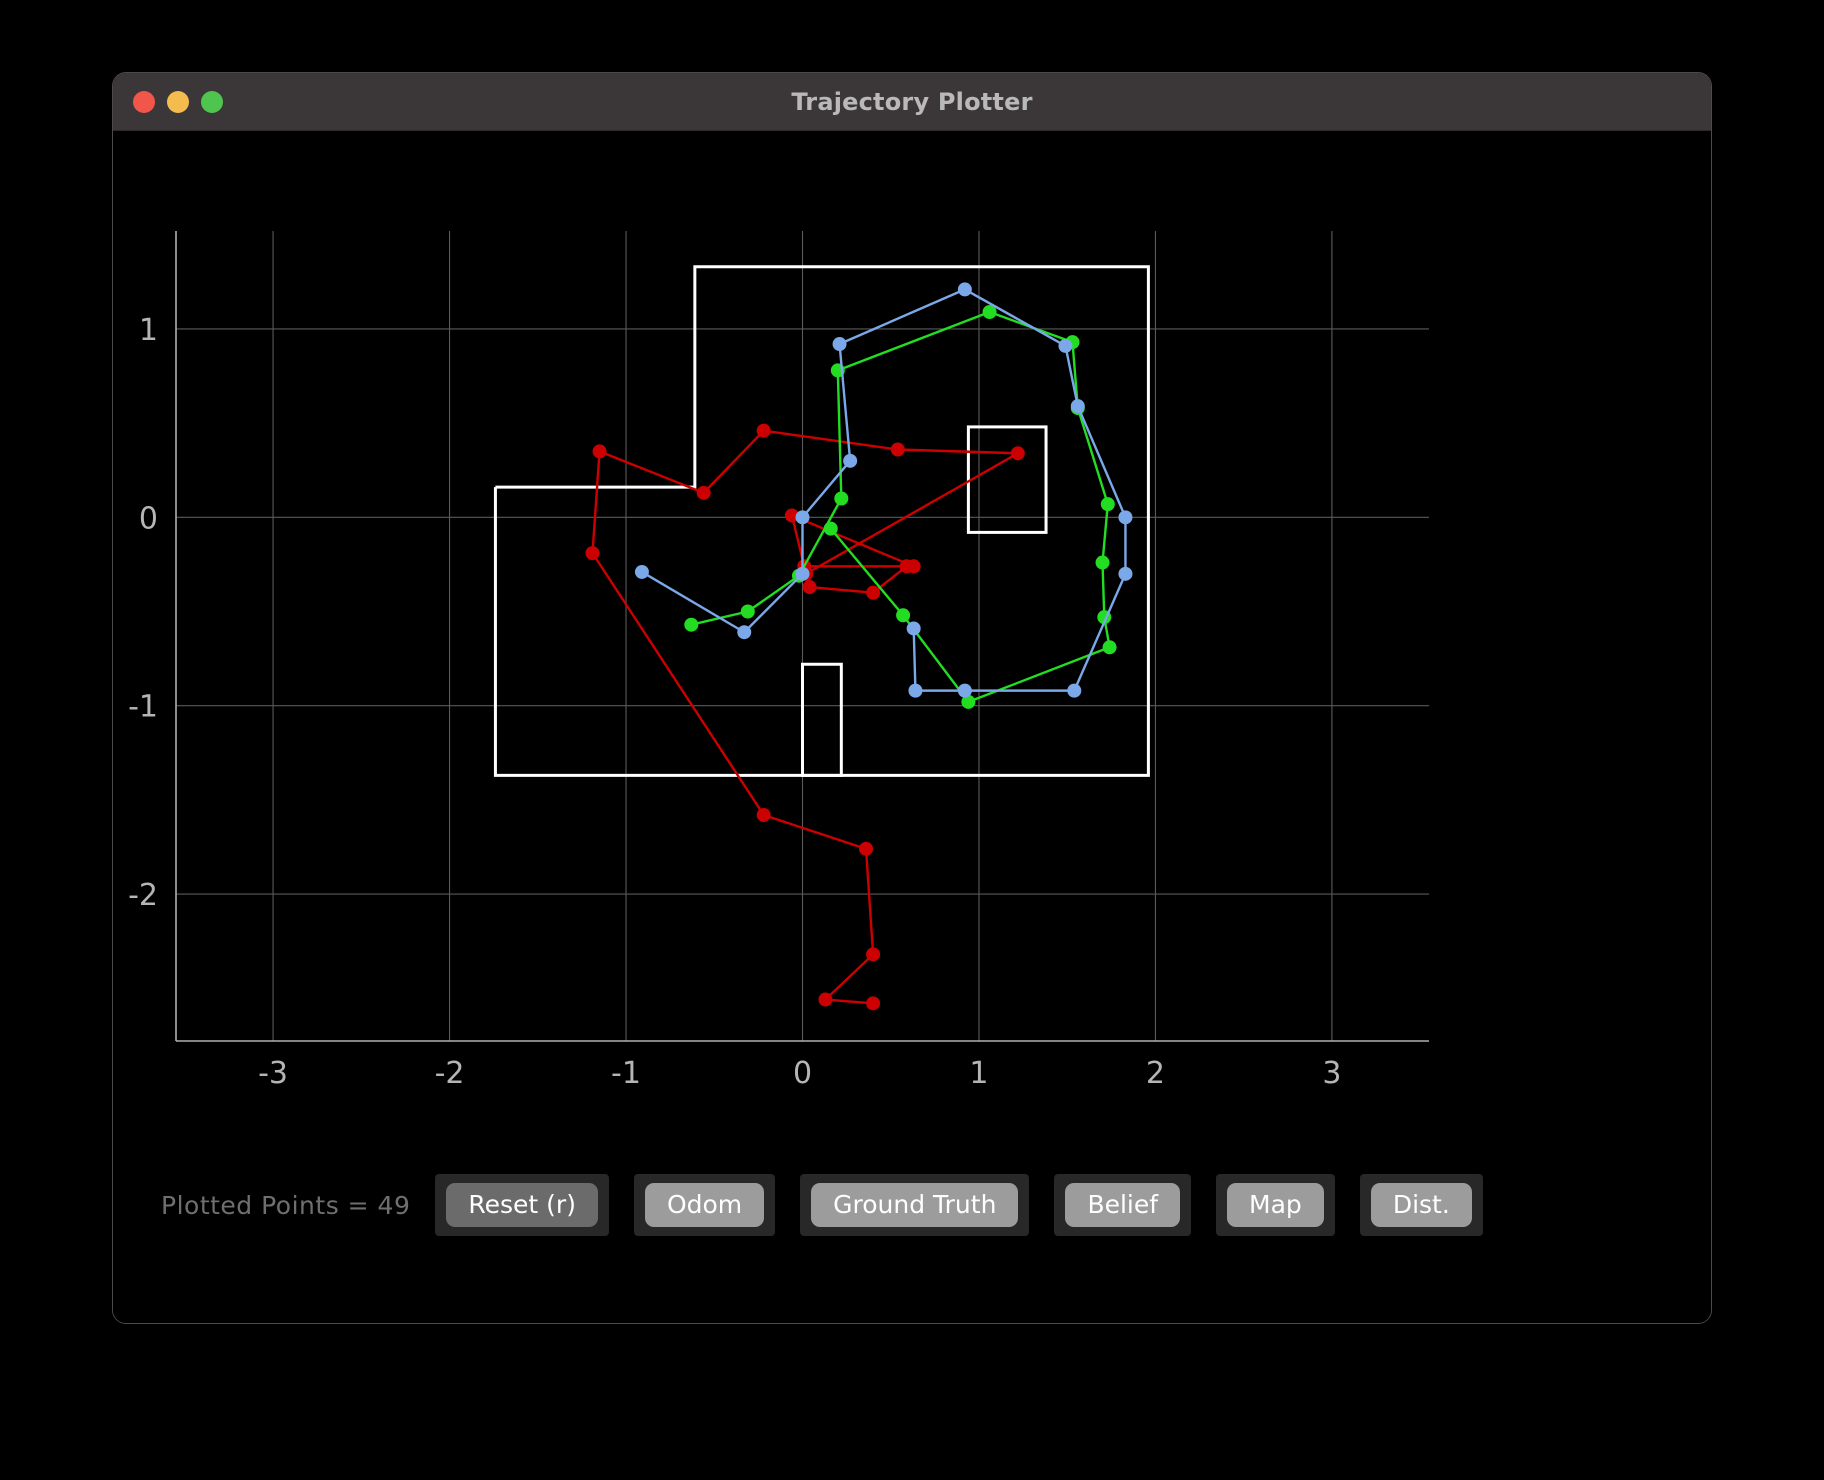  I want to click on reset-button: Reset (r), so click(522, 1205).